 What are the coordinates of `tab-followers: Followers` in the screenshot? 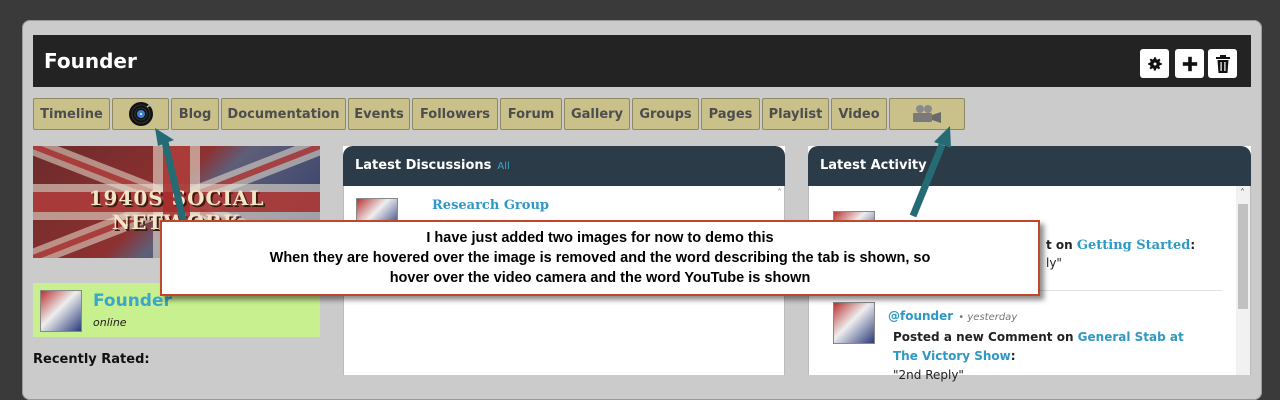 It's located at (455, 114).